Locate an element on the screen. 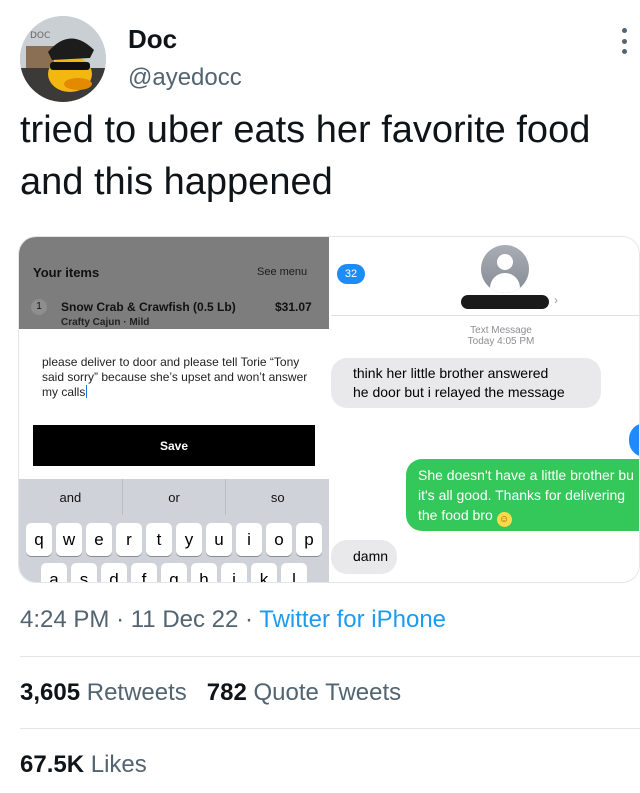  message-line: the food bro ☺ is located at coordinates (528, 516).